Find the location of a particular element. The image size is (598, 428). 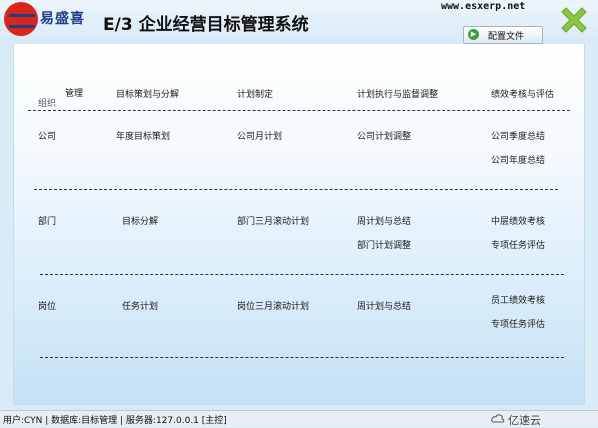

cloud-icon is located at coordinates (498, 418).